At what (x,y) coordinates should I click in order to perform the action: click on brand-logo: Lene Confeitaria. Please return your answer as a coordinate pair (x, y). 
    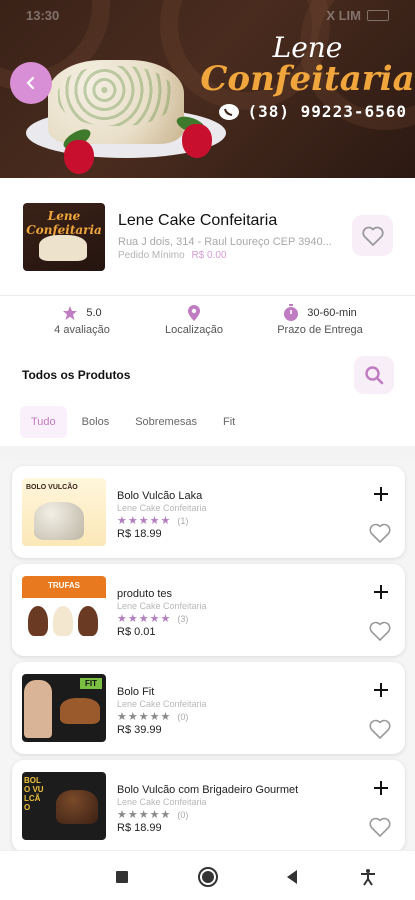
    Looking at the image, I should click on (307, 66).